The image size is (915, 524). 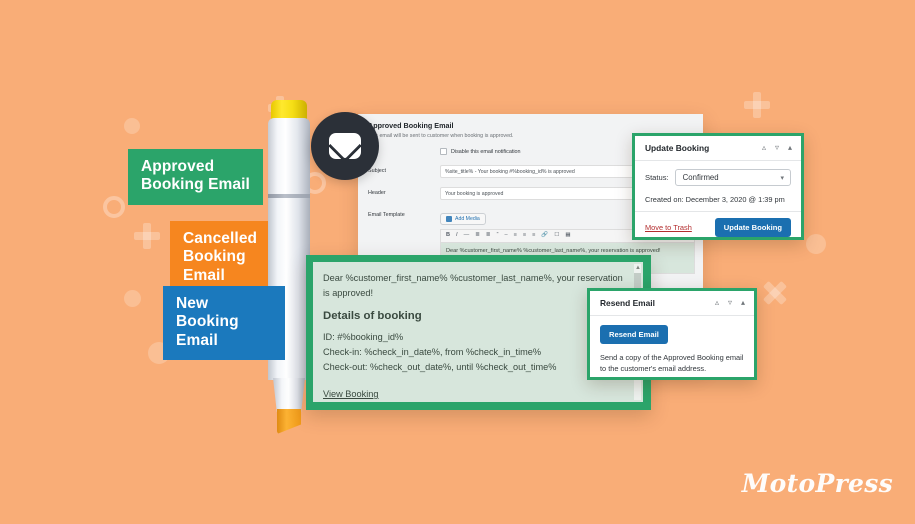 What do you see at coordinates (449, 219) in the screenshot?
I see `media-icon` at bounding box center [449, 219].